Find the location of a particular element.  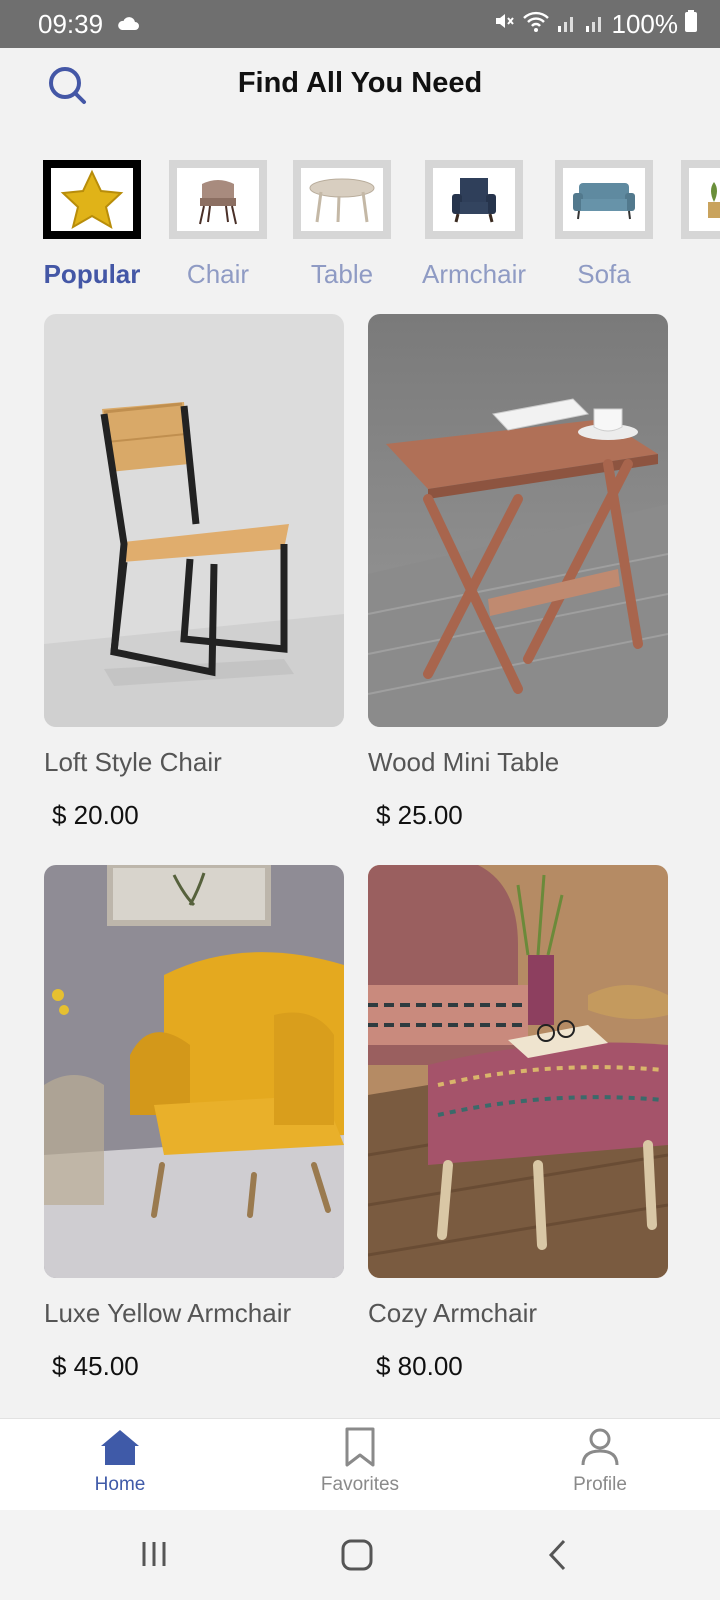

category-popular: Popular is located at coordinates (92, 225).